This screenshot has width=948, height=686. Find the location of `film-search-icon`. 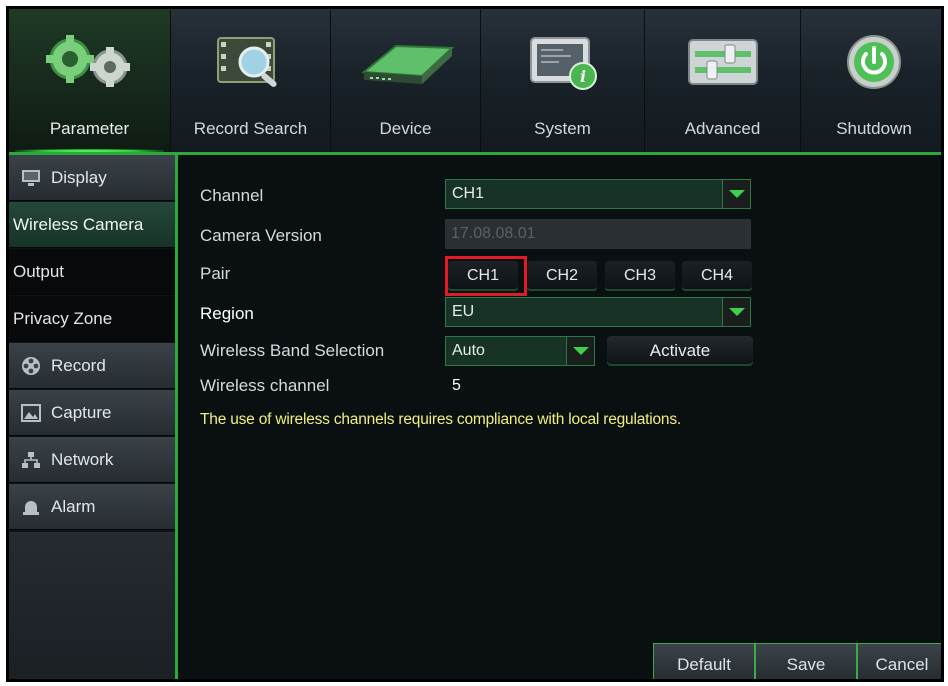

film-search-icon is located at coordinates (250, 62).